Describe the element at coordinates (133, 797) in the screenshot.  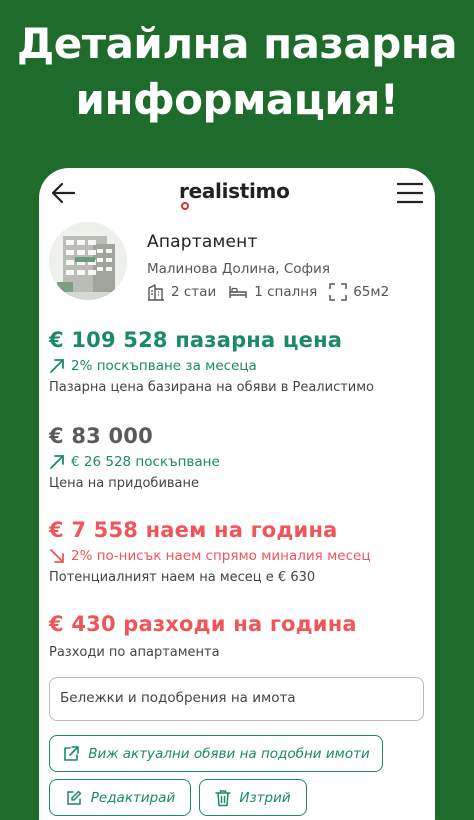
I see `edit-label: Редактирай` at that location.